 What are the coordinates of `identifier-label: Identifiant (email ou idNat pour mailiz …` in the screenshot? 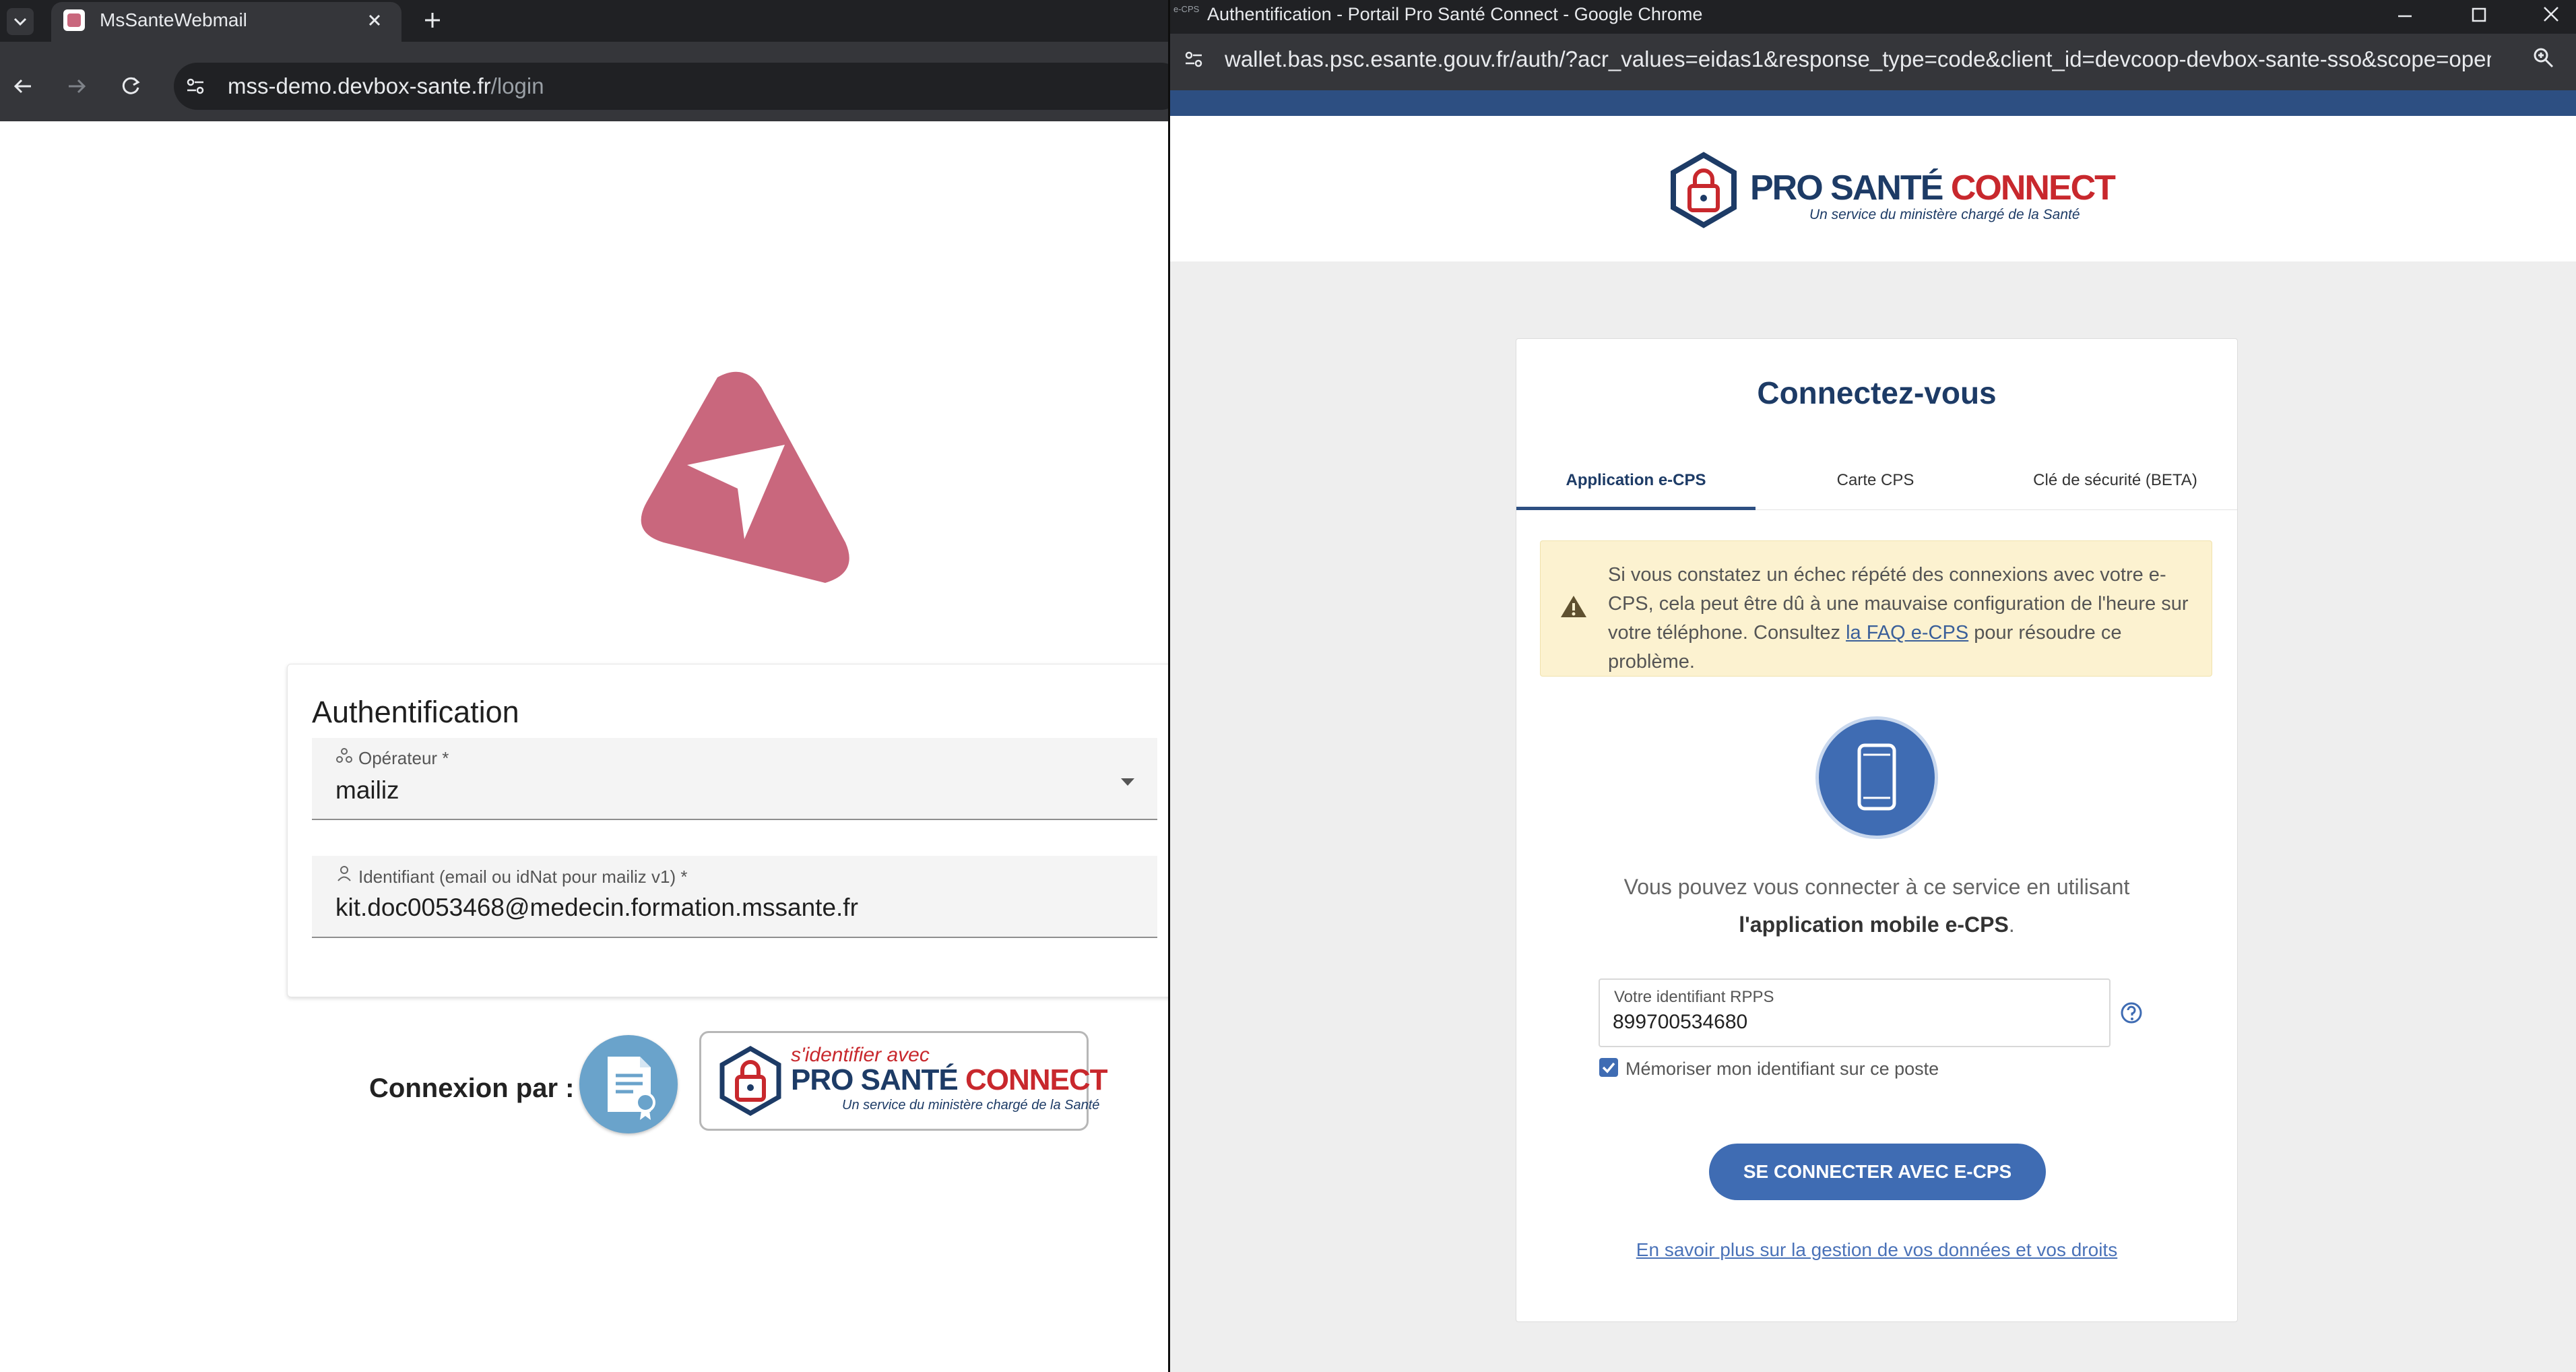 It's located at (523, 877).